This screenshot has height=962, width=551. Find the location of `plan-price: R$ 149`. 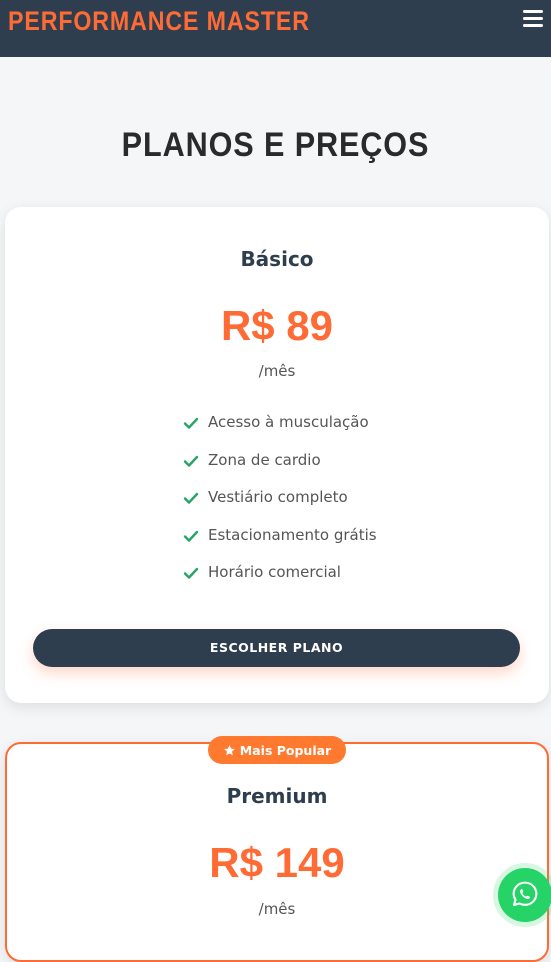

plan-price: R$ 149 is located at coordinates (277, 862).